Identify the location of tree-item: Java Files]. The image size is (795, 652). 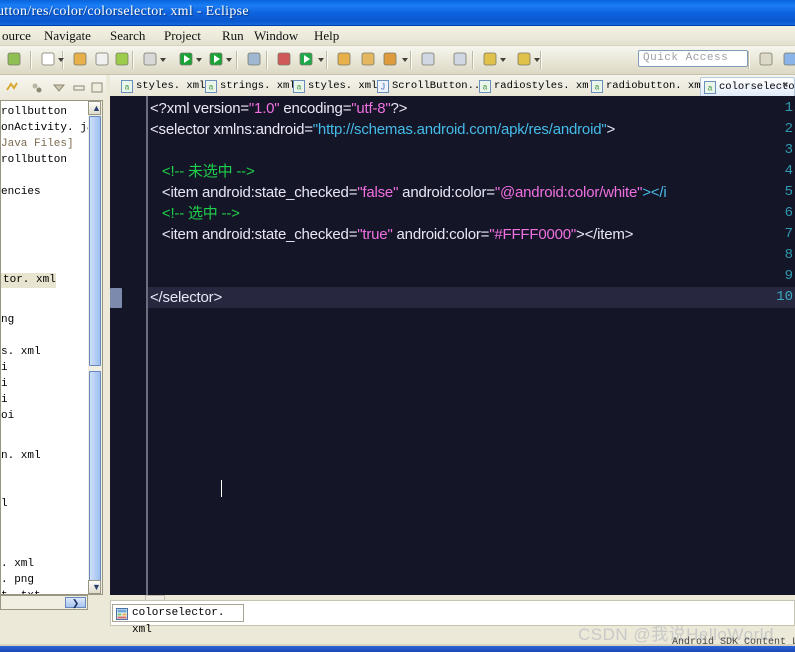
(37, 144).